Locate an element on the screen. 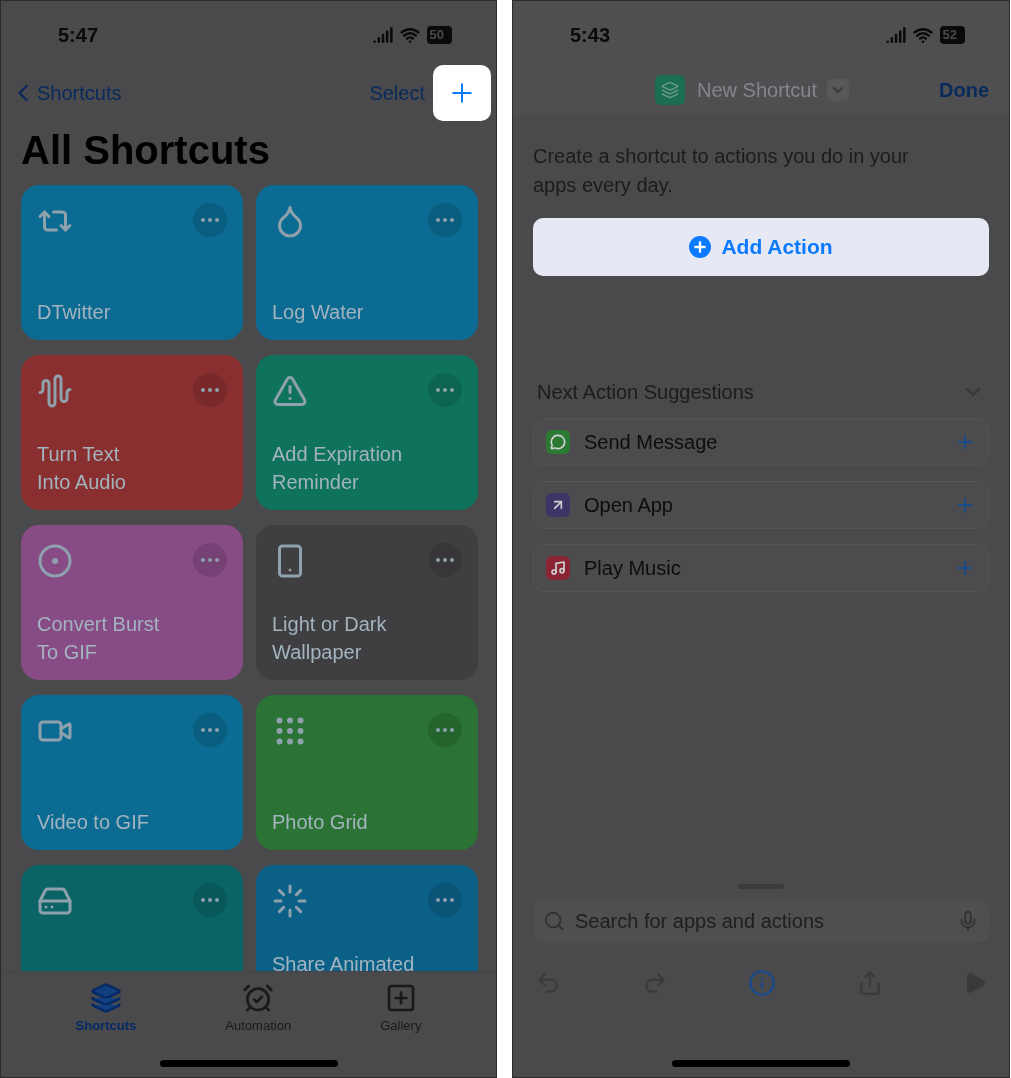  suggestion-label: Send Message is located at coordinates (651, 442).